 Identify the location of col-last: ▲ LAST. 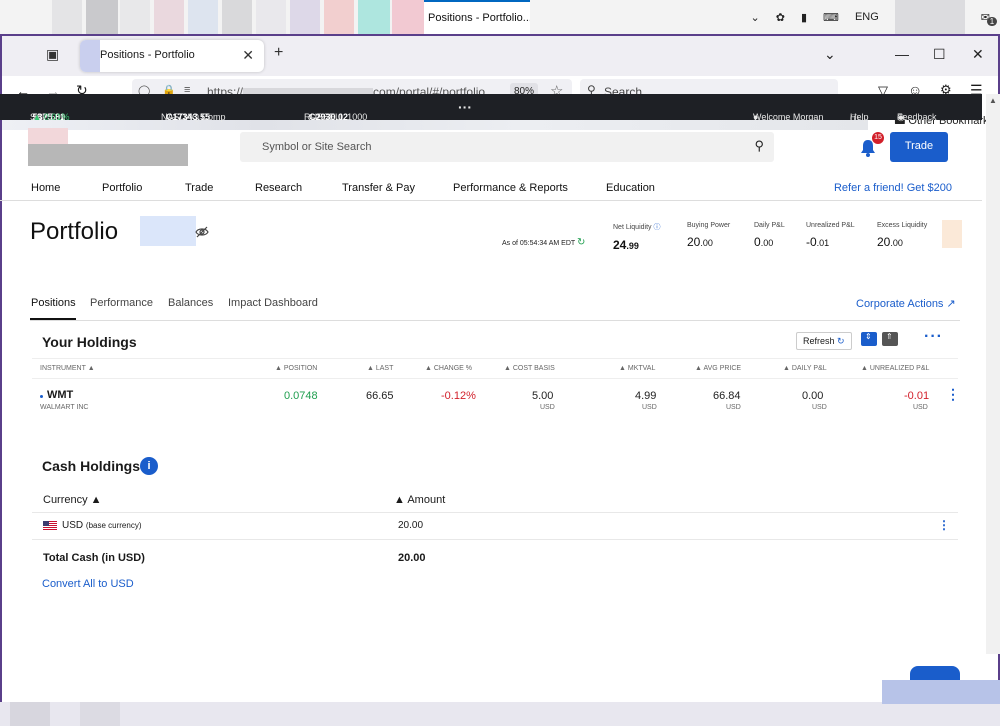
(380, 368).